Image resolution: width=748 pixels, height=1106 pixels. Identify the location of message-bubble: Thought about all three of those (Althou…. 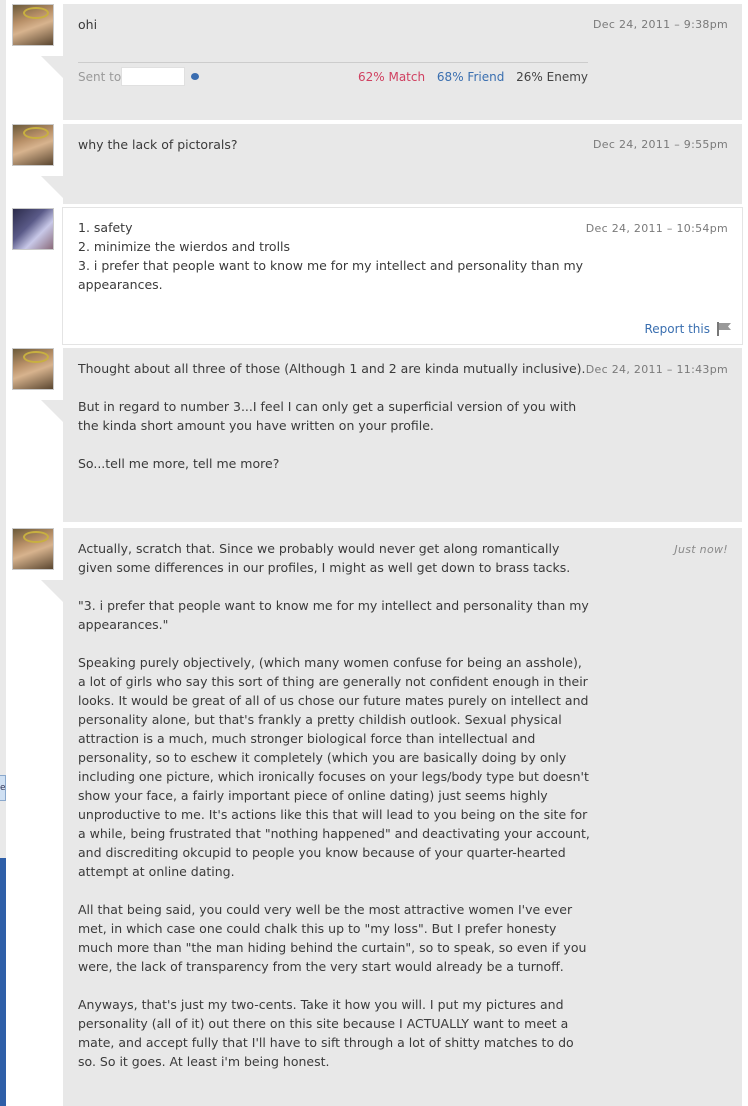
(402, 435).